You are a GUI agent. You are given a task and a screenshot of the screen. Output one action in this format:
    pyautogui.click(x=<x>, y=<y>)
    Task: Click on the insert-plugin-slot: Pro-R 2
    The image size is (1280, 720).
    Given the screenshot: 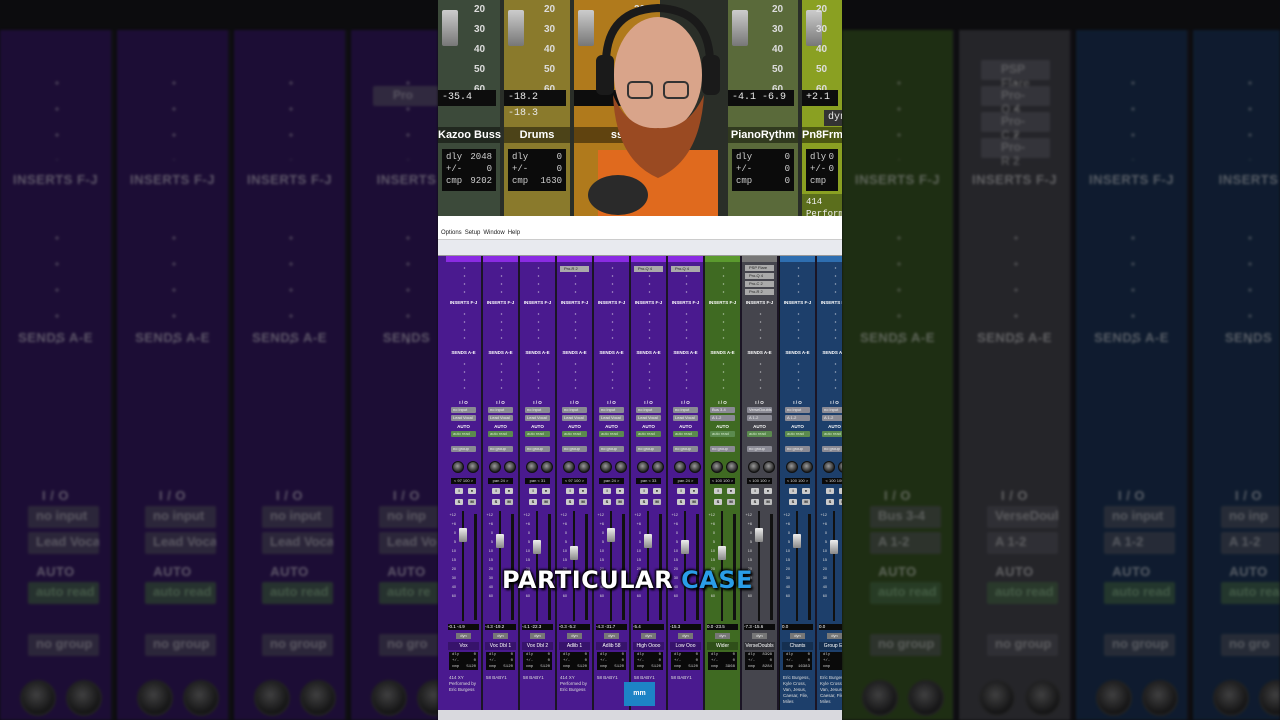 What is the action you would take?
    pyautogui.click(x=574, y=269)
    